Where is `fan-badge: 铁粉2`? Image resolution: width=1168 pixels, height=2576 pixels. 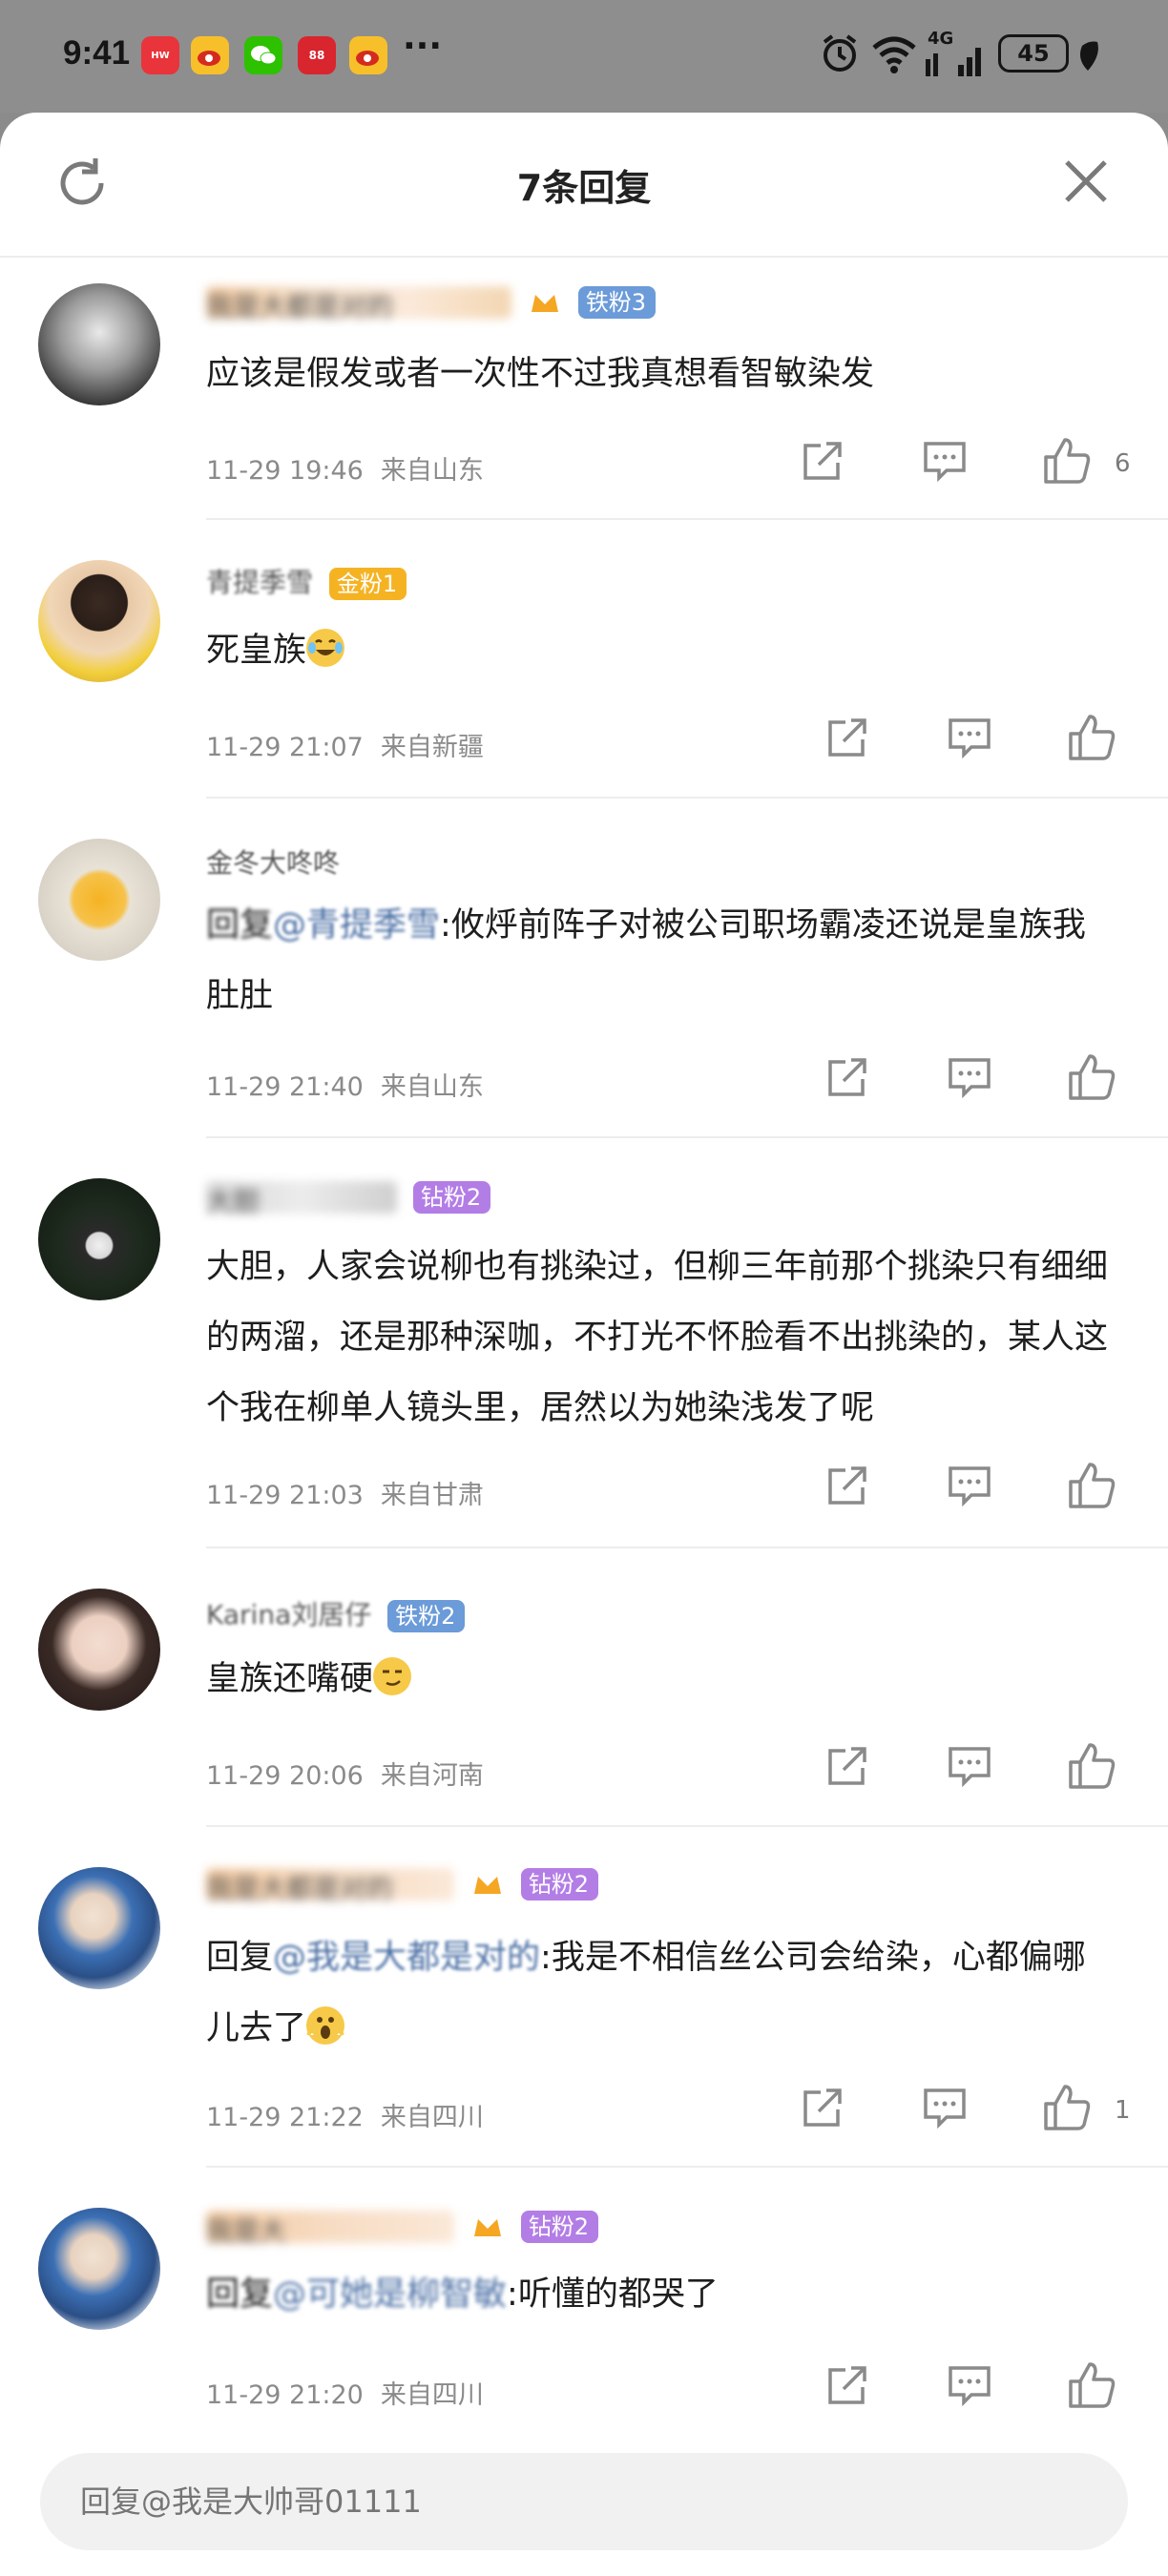
fan-badge: 铁粉2 is located at coordinates (427, 1616).